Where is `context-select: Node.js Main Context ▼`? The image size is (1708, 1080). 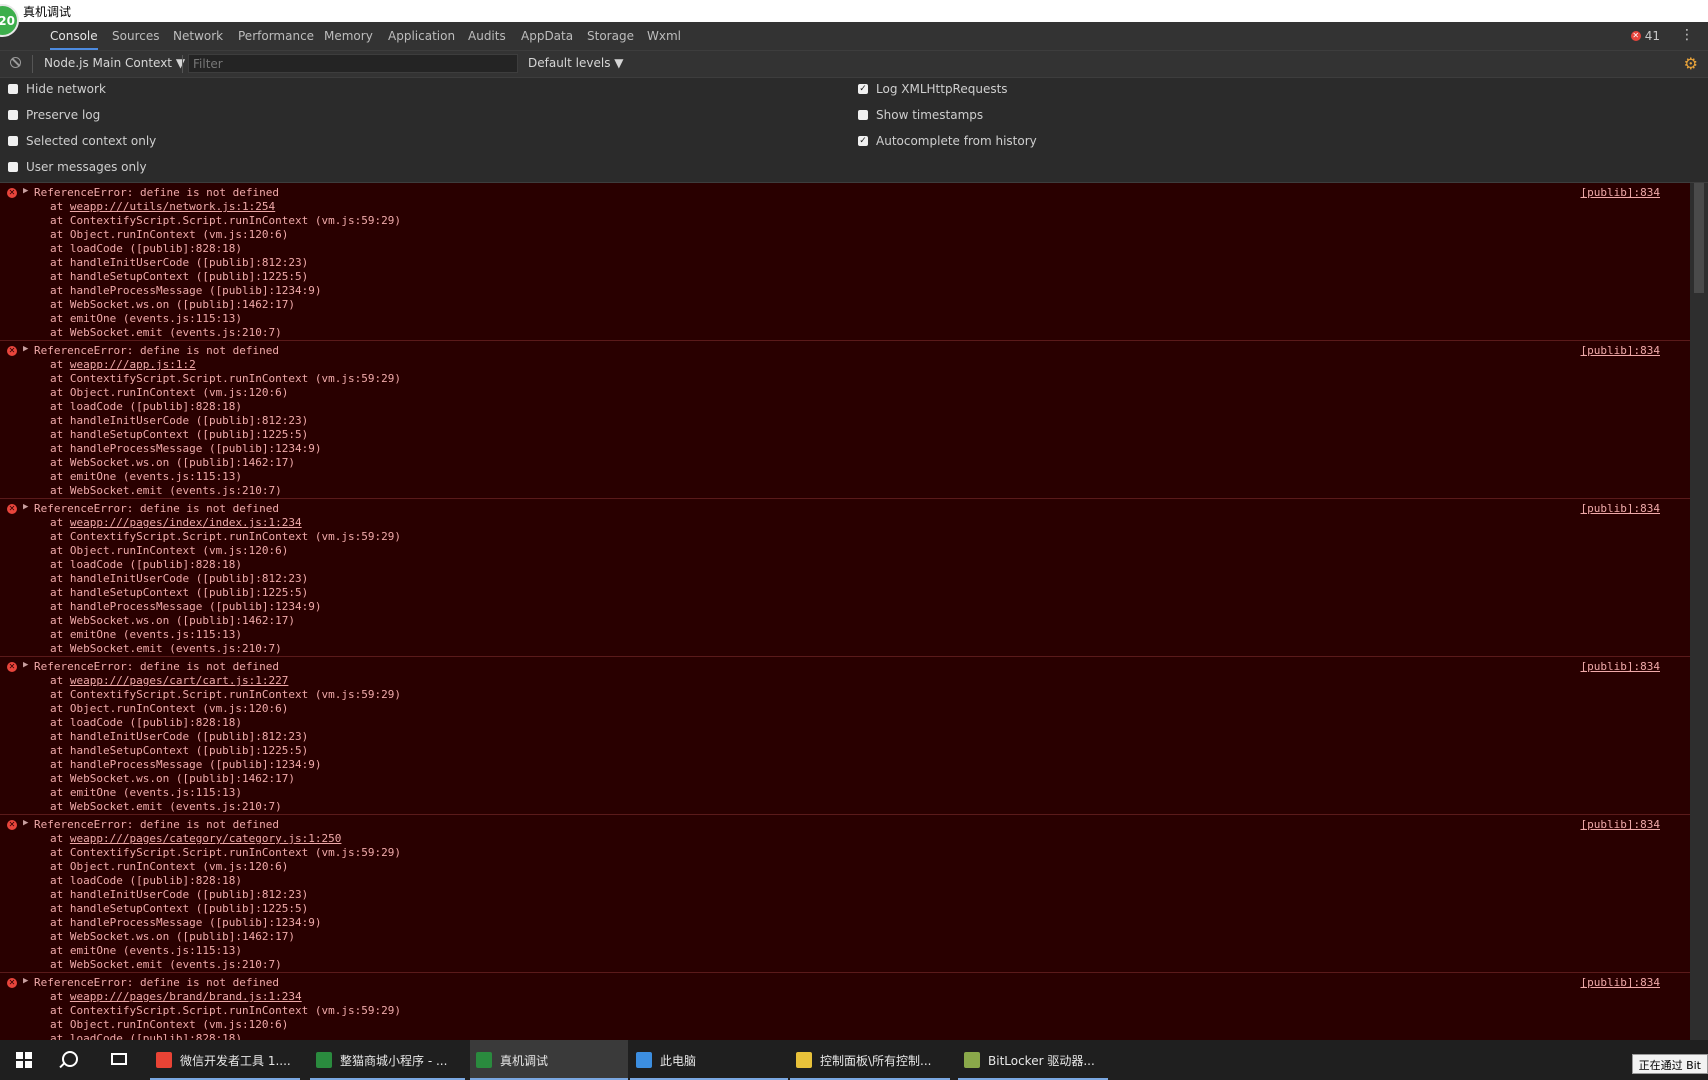 context-select: Node.js Main Context ▼ is located at coordinates (114, 63).